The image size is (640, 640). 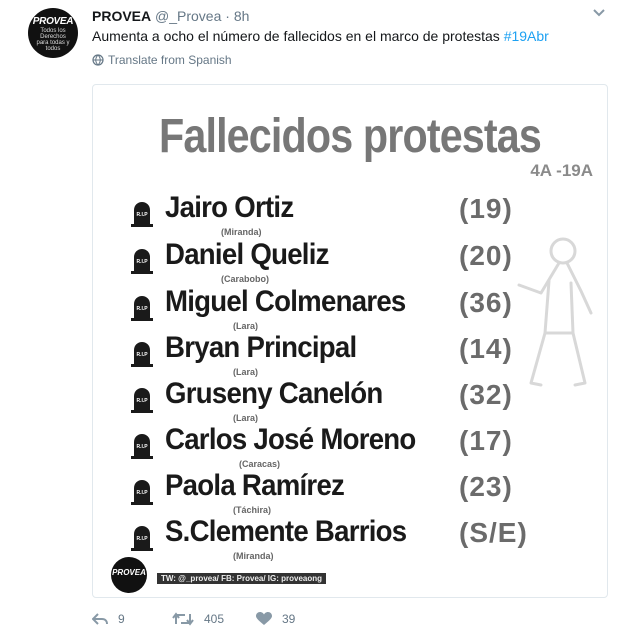 I want to click on hashtag-link: #19Abr, so click(x=526, y=36).